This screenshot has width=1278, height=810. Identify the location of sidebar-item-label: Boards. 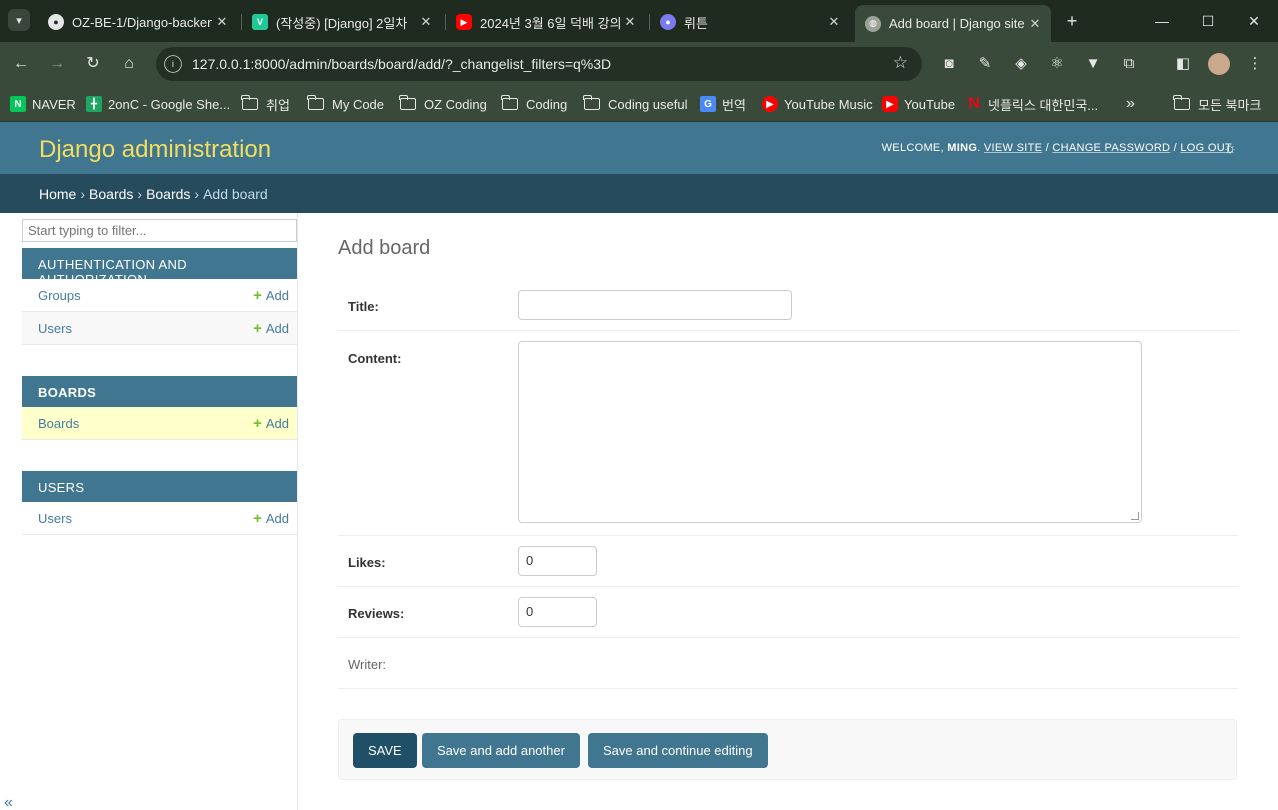
(58, 423).